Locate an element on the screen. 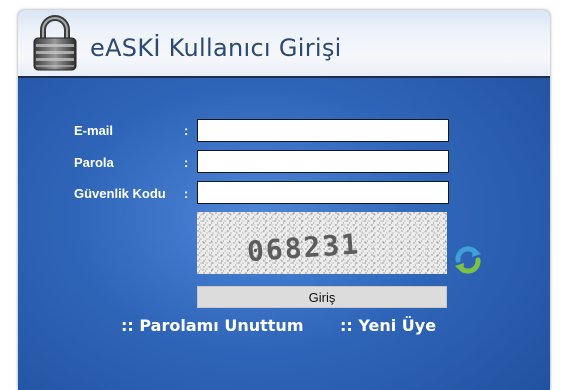 This screenshot has height=390, width=568. padlock-icon is located at coordinates (55, 43).